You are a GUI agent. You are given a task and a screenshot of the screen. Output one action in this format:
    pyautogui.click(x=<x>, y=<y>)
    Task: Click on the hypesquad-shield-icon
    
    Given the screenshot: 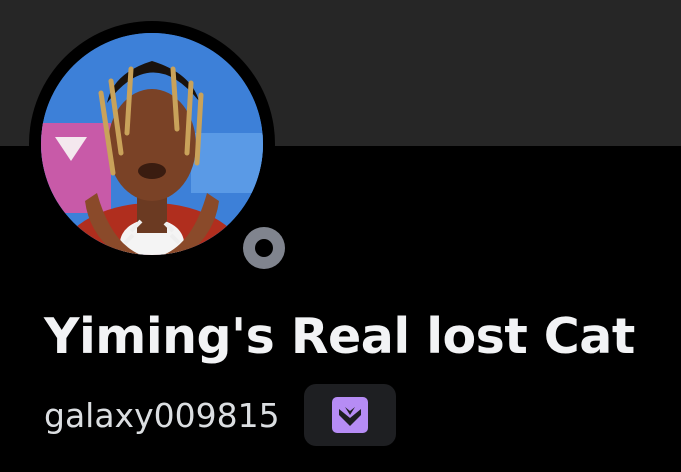 What is the action you would take?
    pyautogui.click(x=349, y=415)
    